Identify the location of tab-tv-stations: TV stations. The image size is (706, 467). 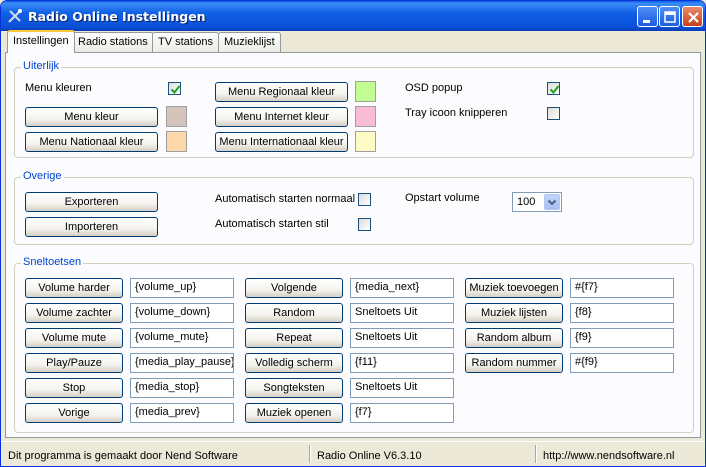
(186, 42).